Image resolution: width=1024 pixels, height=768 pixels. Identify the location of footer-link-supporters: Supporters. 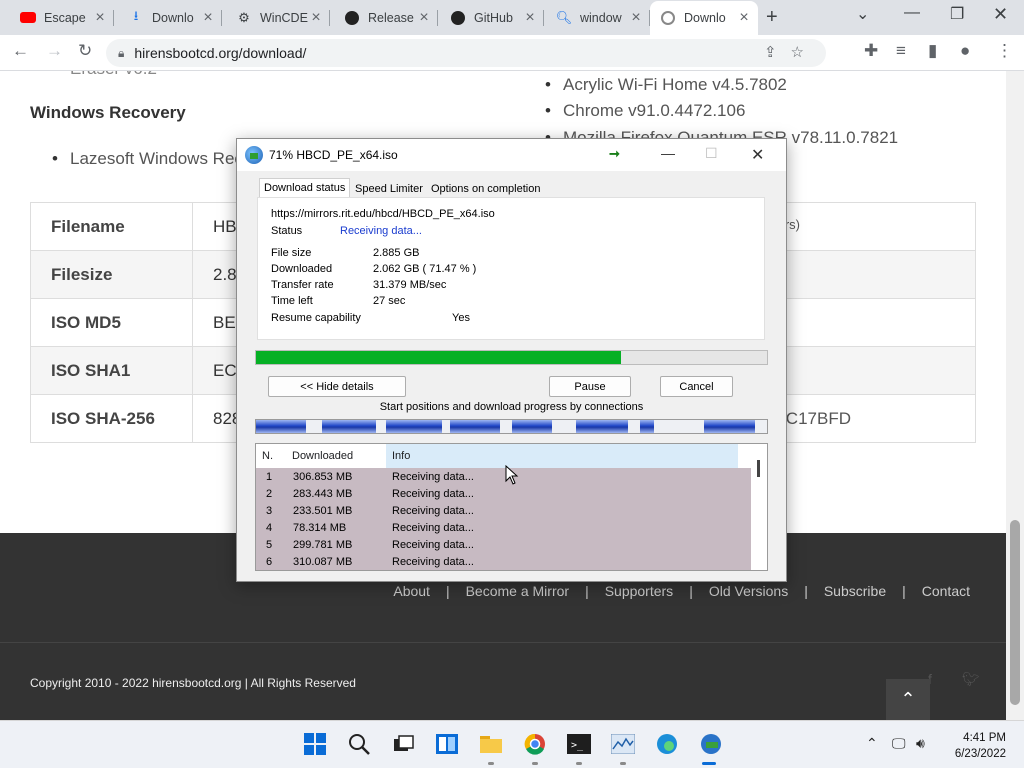
(639, 591).